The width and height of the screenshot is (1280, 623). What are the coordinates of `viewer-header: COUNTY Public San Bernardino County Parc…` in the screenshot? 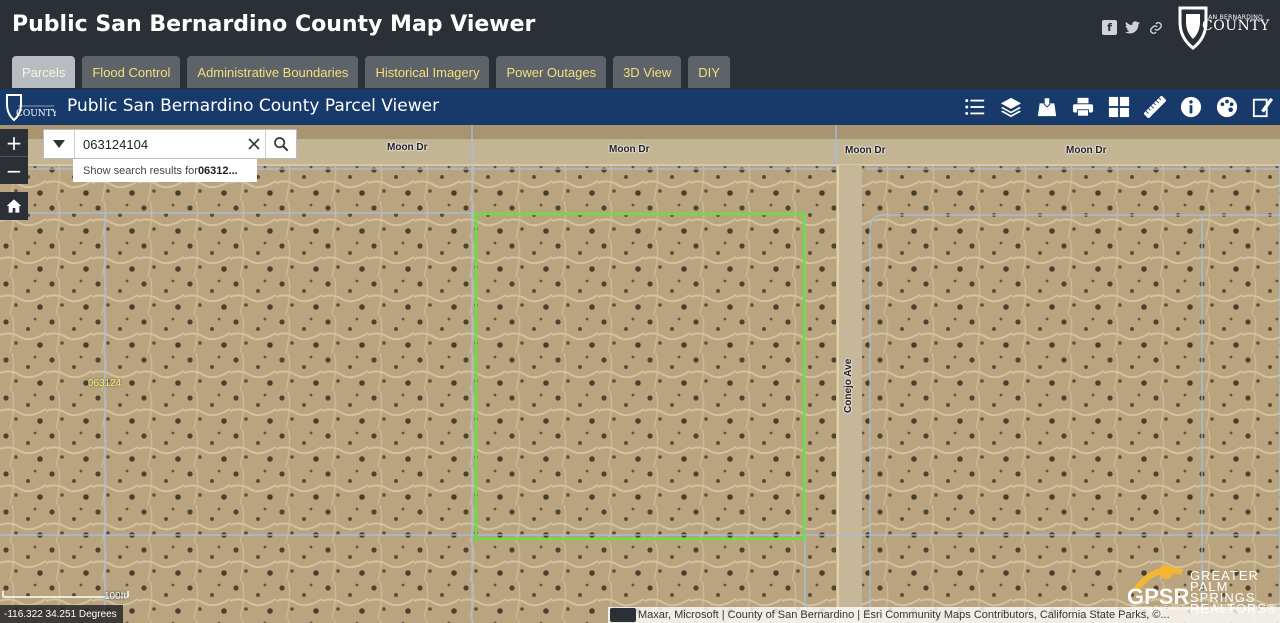 It's located at (640, 107).